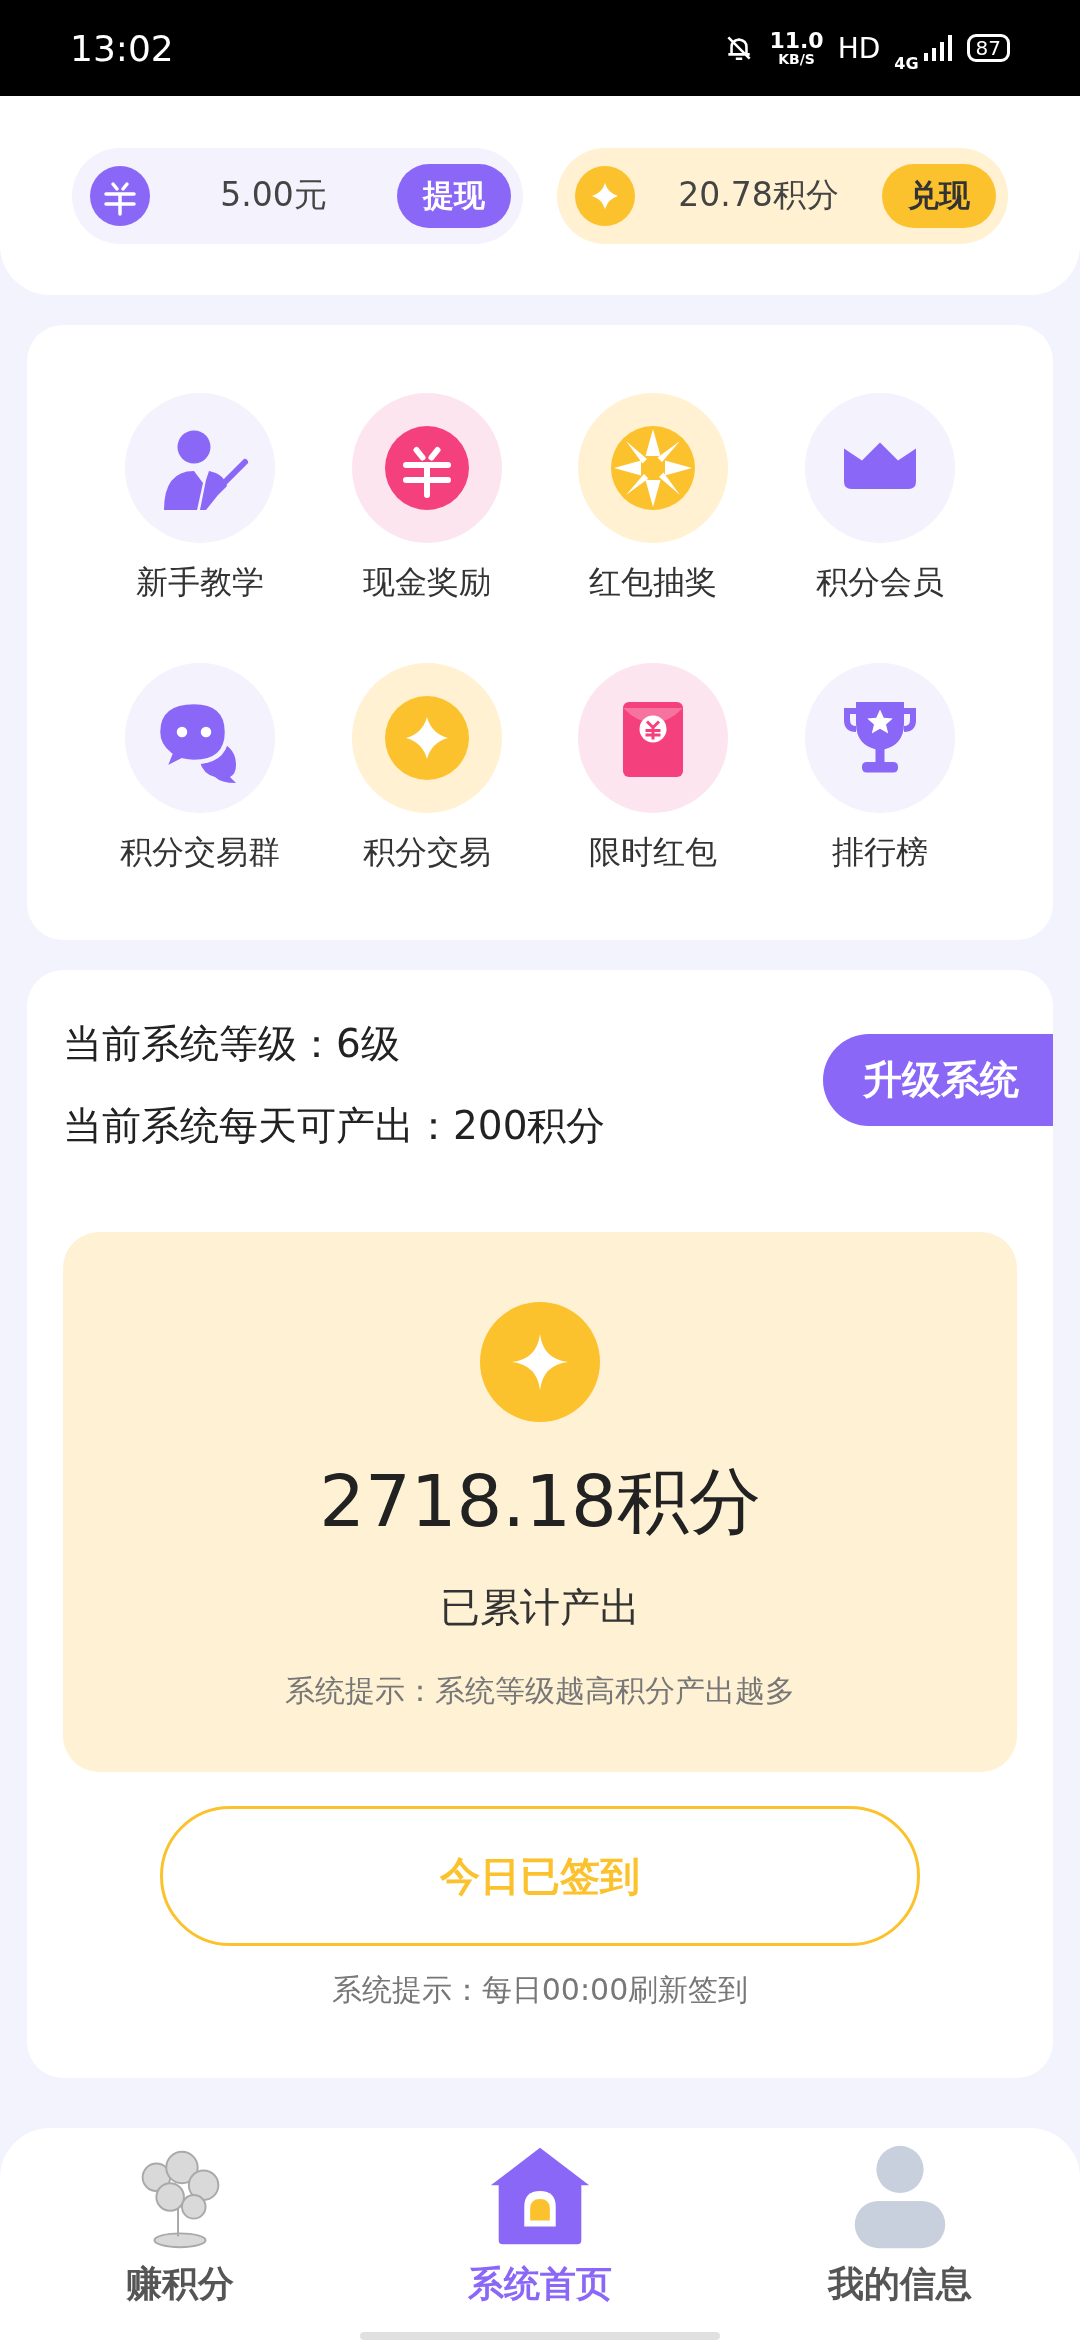 The image size is (1080, 2340). What do you see at coordinates (879, 468) in the screenshot?
I see `crown-icon` at bounding box center [879, 468].